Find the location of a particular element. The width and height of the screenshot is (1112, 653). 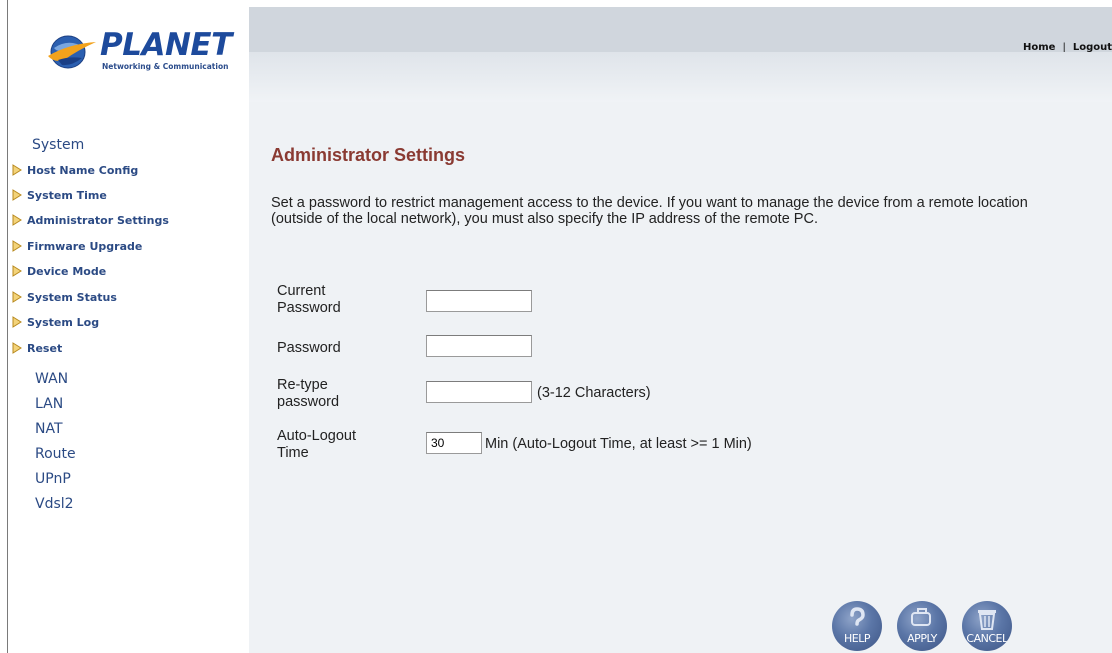

top-banner: Home | Logout is located at coordinates (680, 30).